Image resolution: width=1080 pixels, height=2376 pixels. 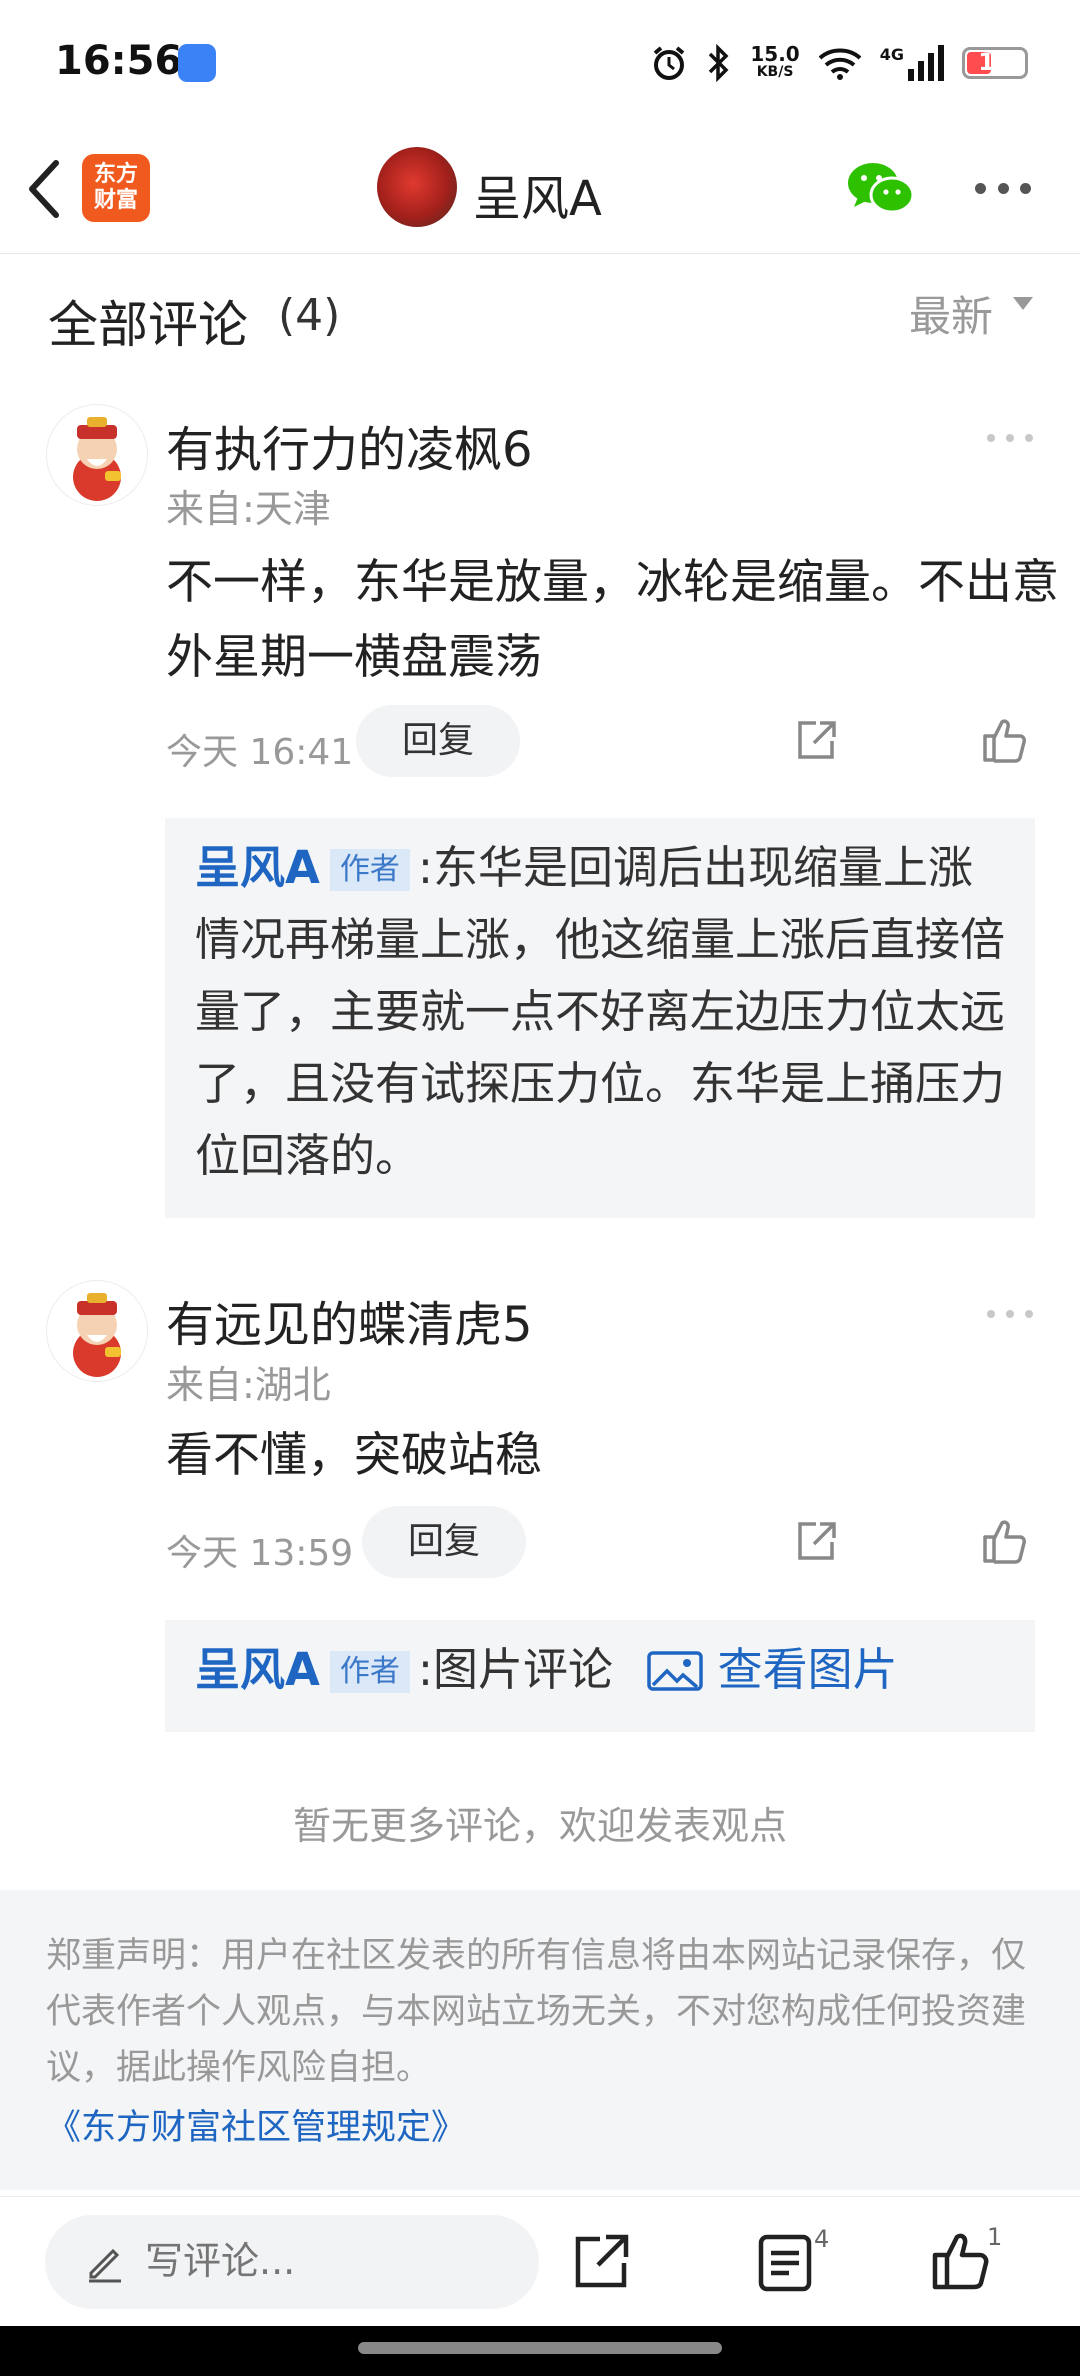 What do you see at coordinates (786, 2262) in the screenshot?
I see `comment-list-icon` at bounding box center [786, 2262].